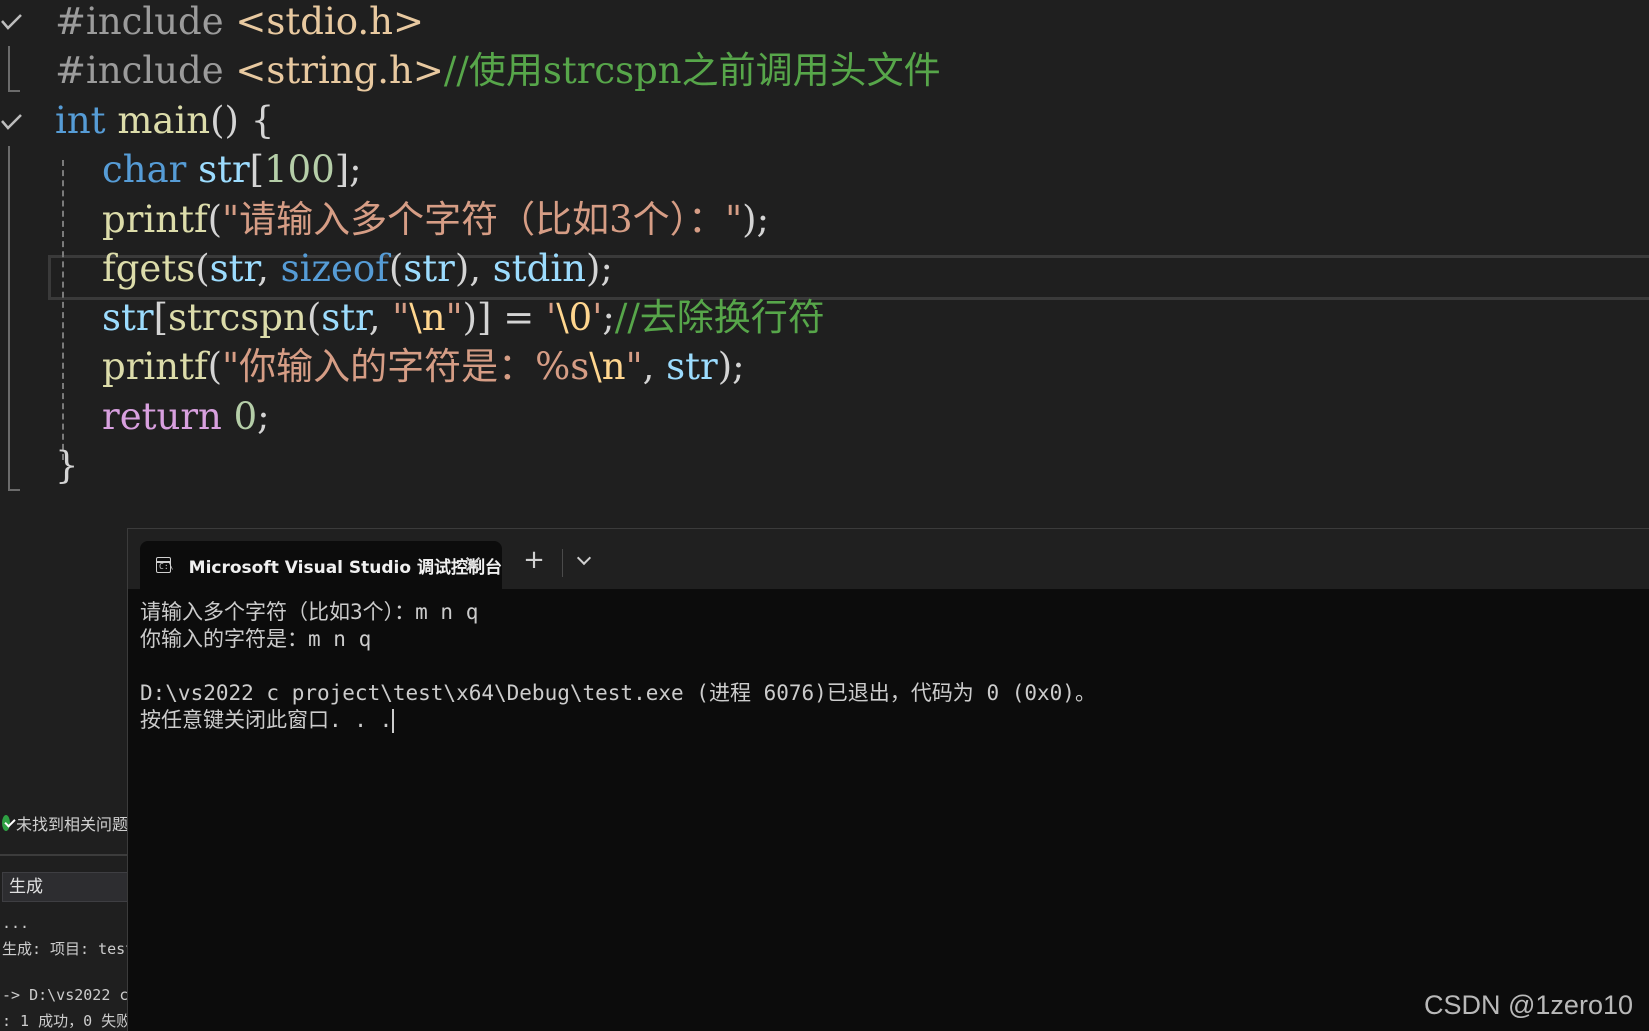  What do you see at coordinates (719, 317) in the screenshot?
I see `code-token-comment: //去除换行符` at bounding box center [719, 317].